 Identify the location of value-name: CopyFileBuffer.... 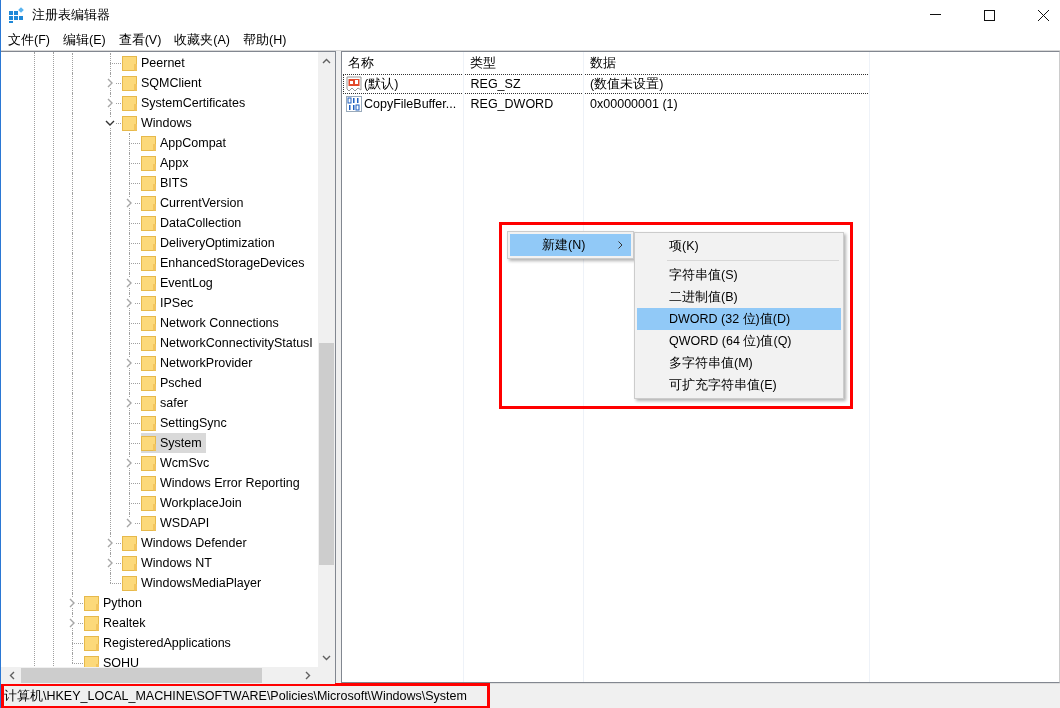
(410, 104).